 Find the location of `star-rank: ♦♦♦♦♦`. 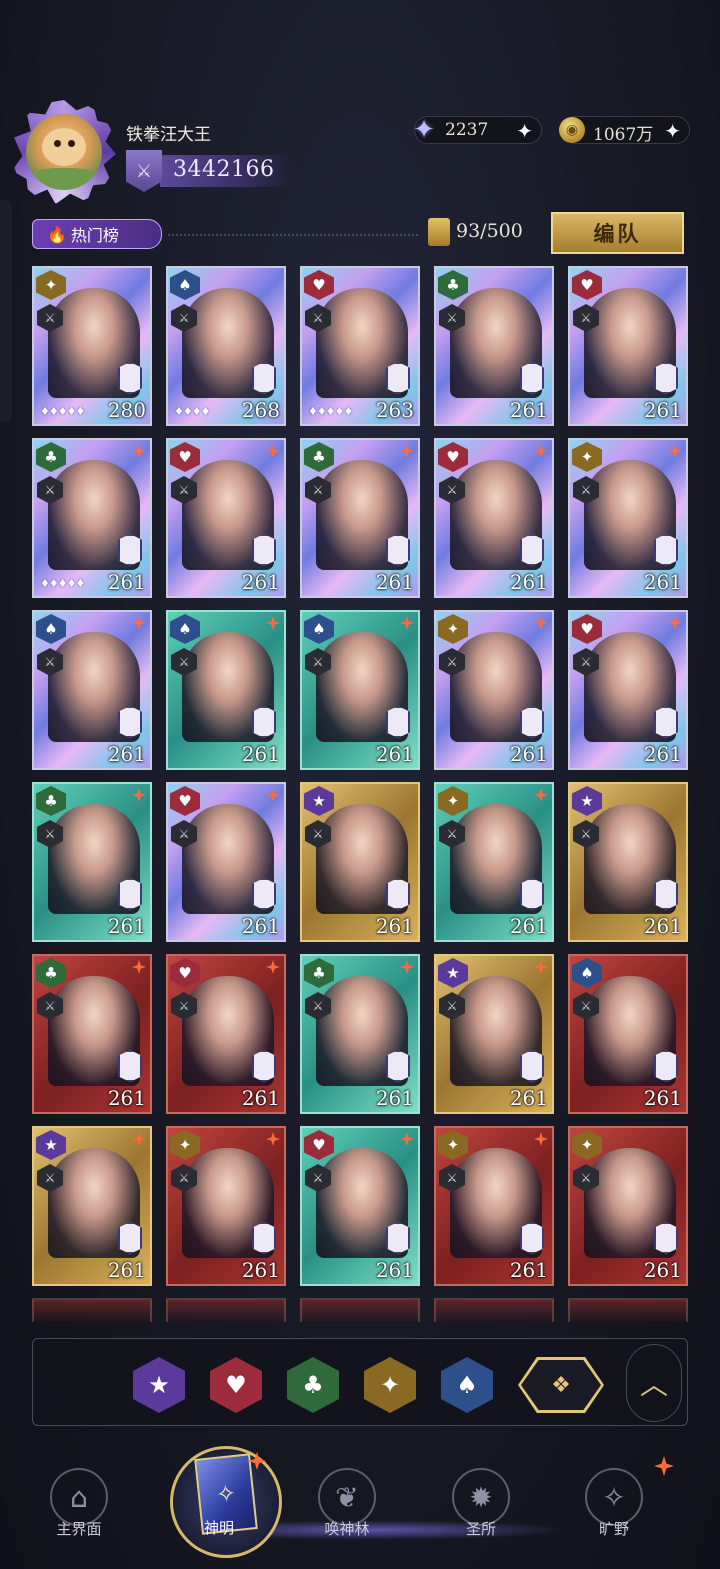

star-rank: ♦♦♦♦♦ is located at coordinates (330, 411).